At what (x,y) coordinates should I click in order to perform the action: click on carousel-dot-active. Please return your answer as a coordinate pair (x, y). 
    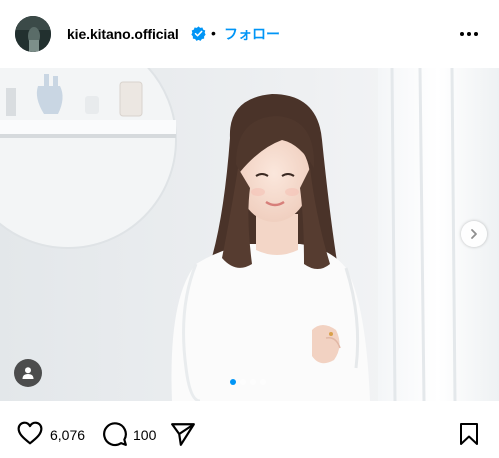
    Looking at the image, I should click on (233, 382).